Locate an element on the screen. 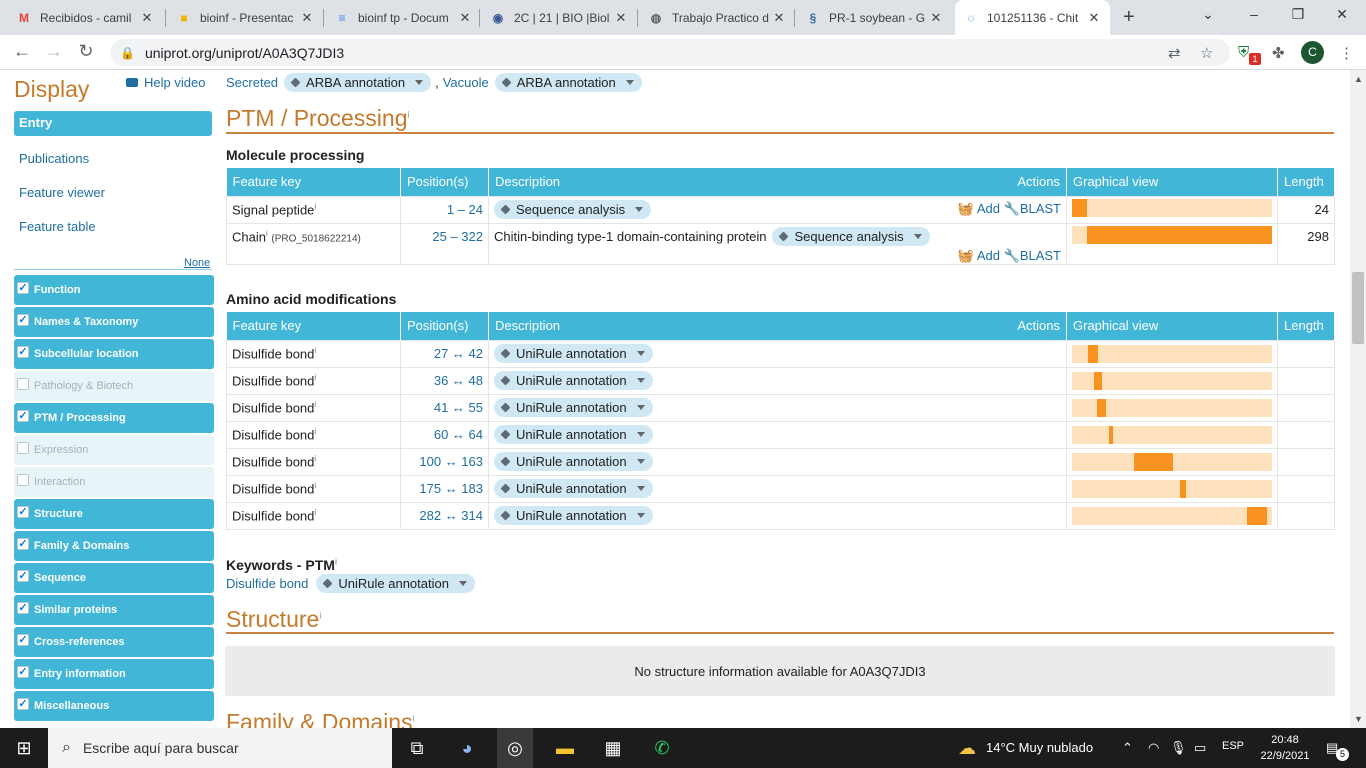 The image size is (1366, 768). position-link: 100 ↔ 163 is located at coordinates (444, 461).